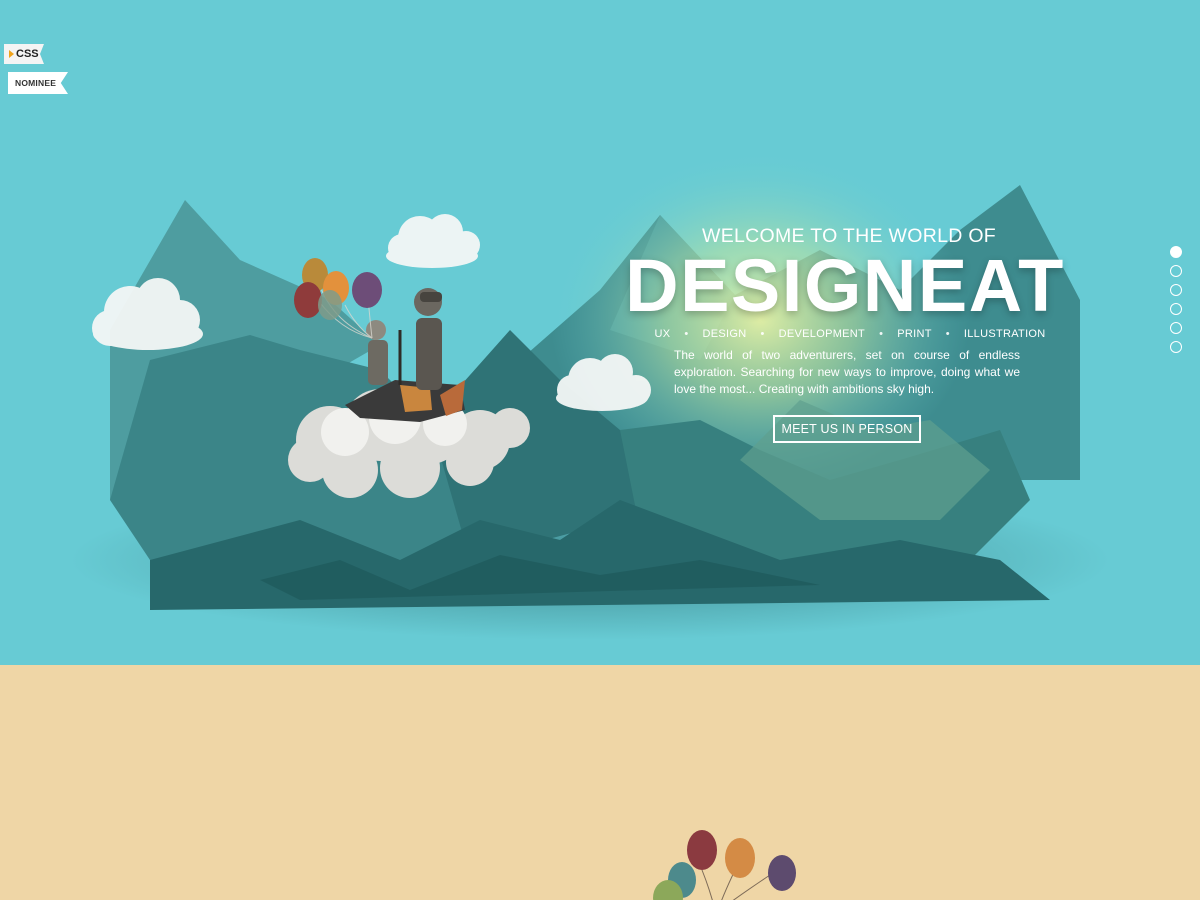 The height and width of the screenshot is (900, 1200). What do you see at coordinates (662, 334) in the screenshot?
I see `service-ux: UX` at bounding box center [662, 334].